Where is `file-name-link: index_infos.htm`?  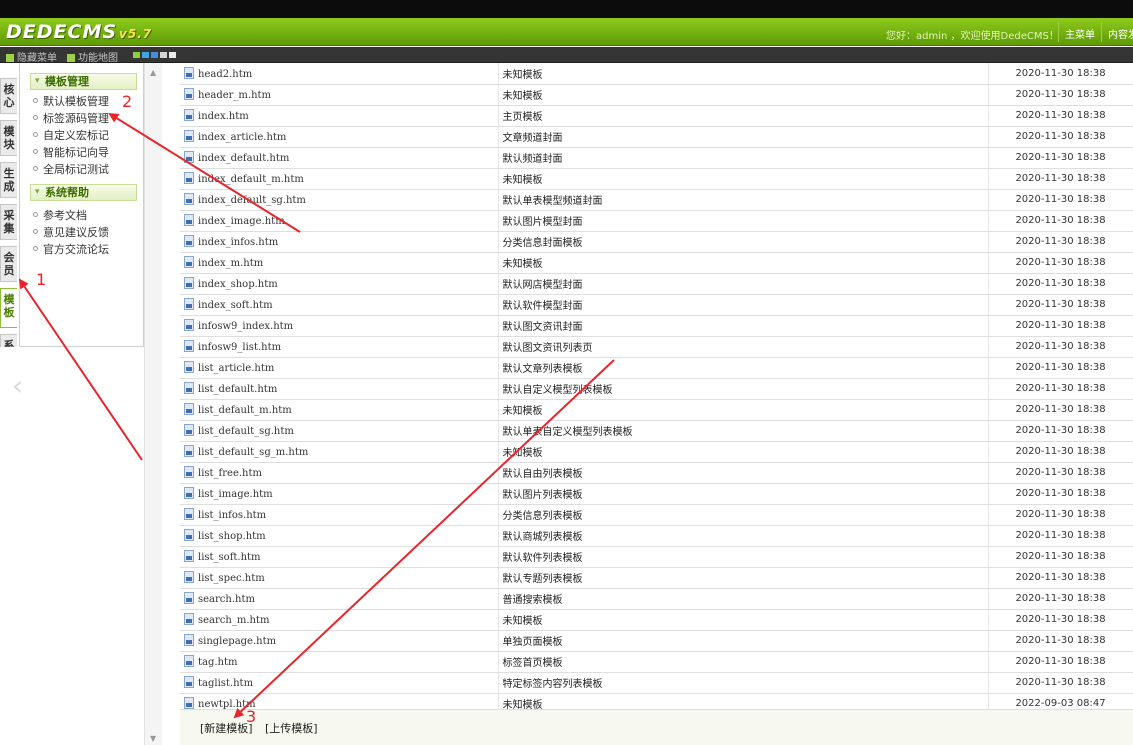 file-name-link: index_infos.htm is located at coordinates (238, 242).